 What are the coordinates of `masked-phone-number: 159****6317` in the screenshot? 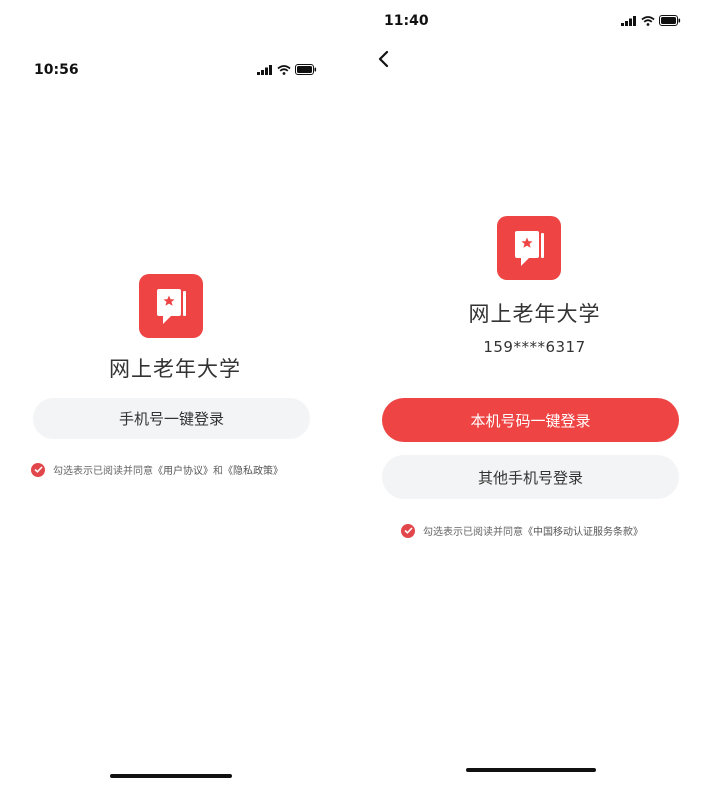 It's located at (534, 347).